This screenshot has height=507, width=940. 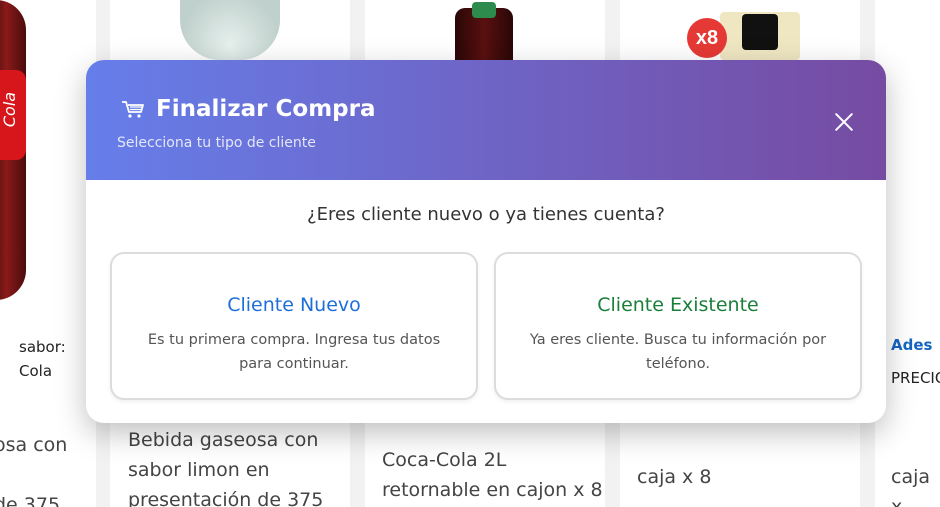 What do you see at coordinates (678, 305) in the screenshot?
I see `option-title: Cliente Existente` at bounding box center [678, 305].